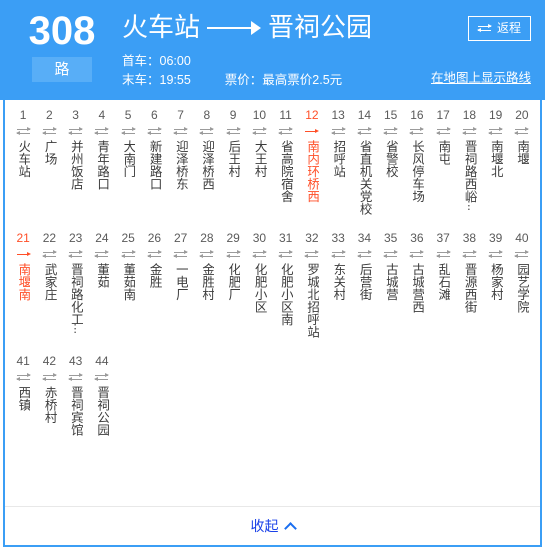 Image resolution: width=545 pixels, height=552 pixels. What do you see at coordinates (207, 282) in the screenshot?
I see `station-name: 金胜村` at bounding box center [207, 282].